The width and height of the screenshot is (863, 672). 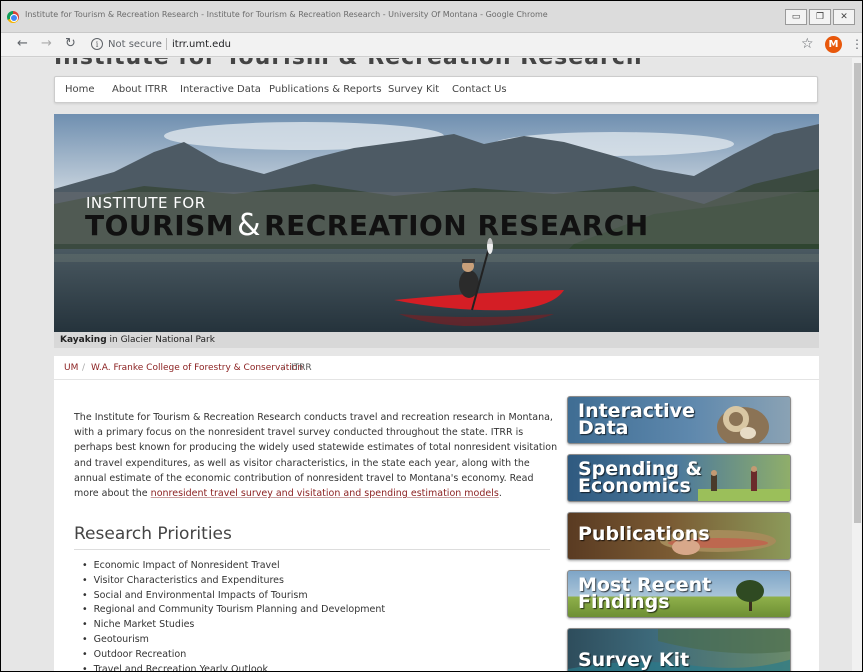 What do you see at coordinates (233, 581) in the screenshot?
I see `list-item: Visitor Characteristics and Expenditures` at bounding box center [233, 581].